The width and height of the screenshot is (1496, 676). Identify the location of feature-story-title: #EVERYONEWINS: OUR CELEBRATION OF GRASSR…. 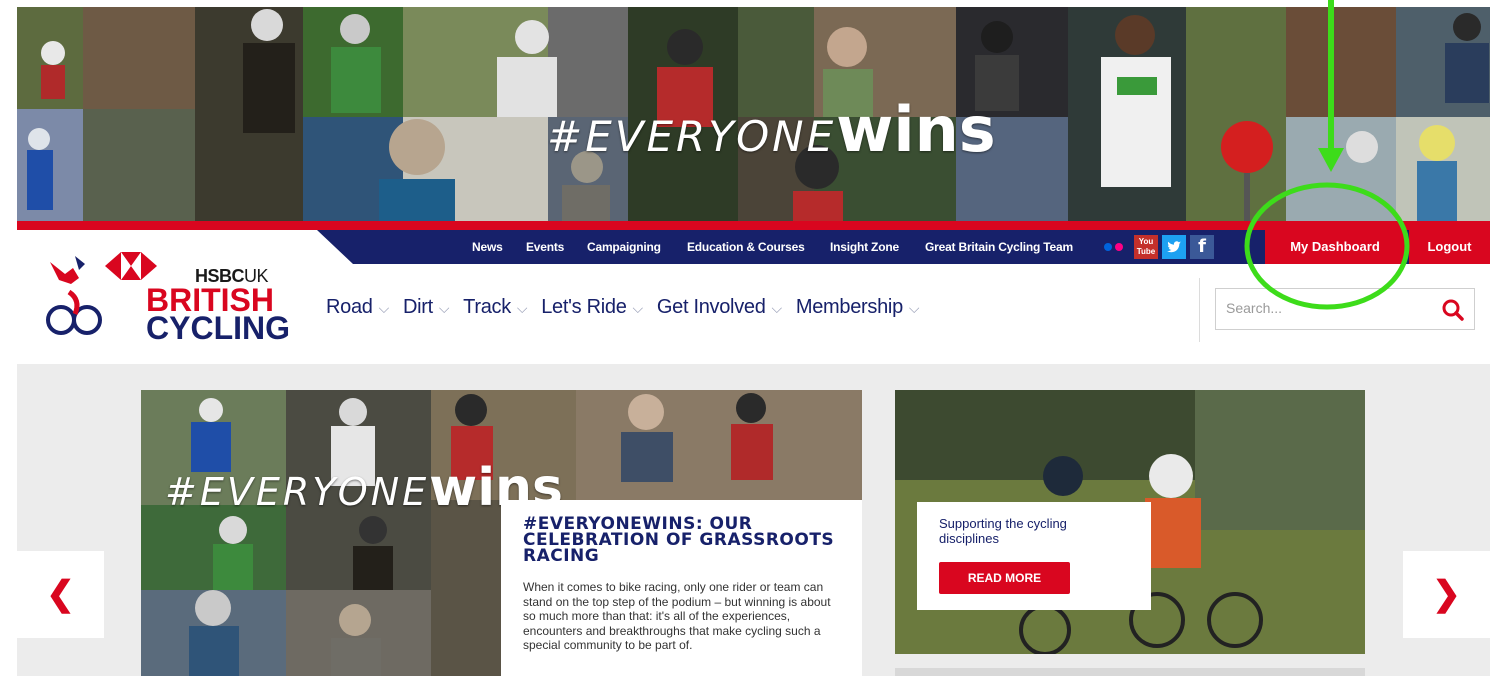
(681, 540).